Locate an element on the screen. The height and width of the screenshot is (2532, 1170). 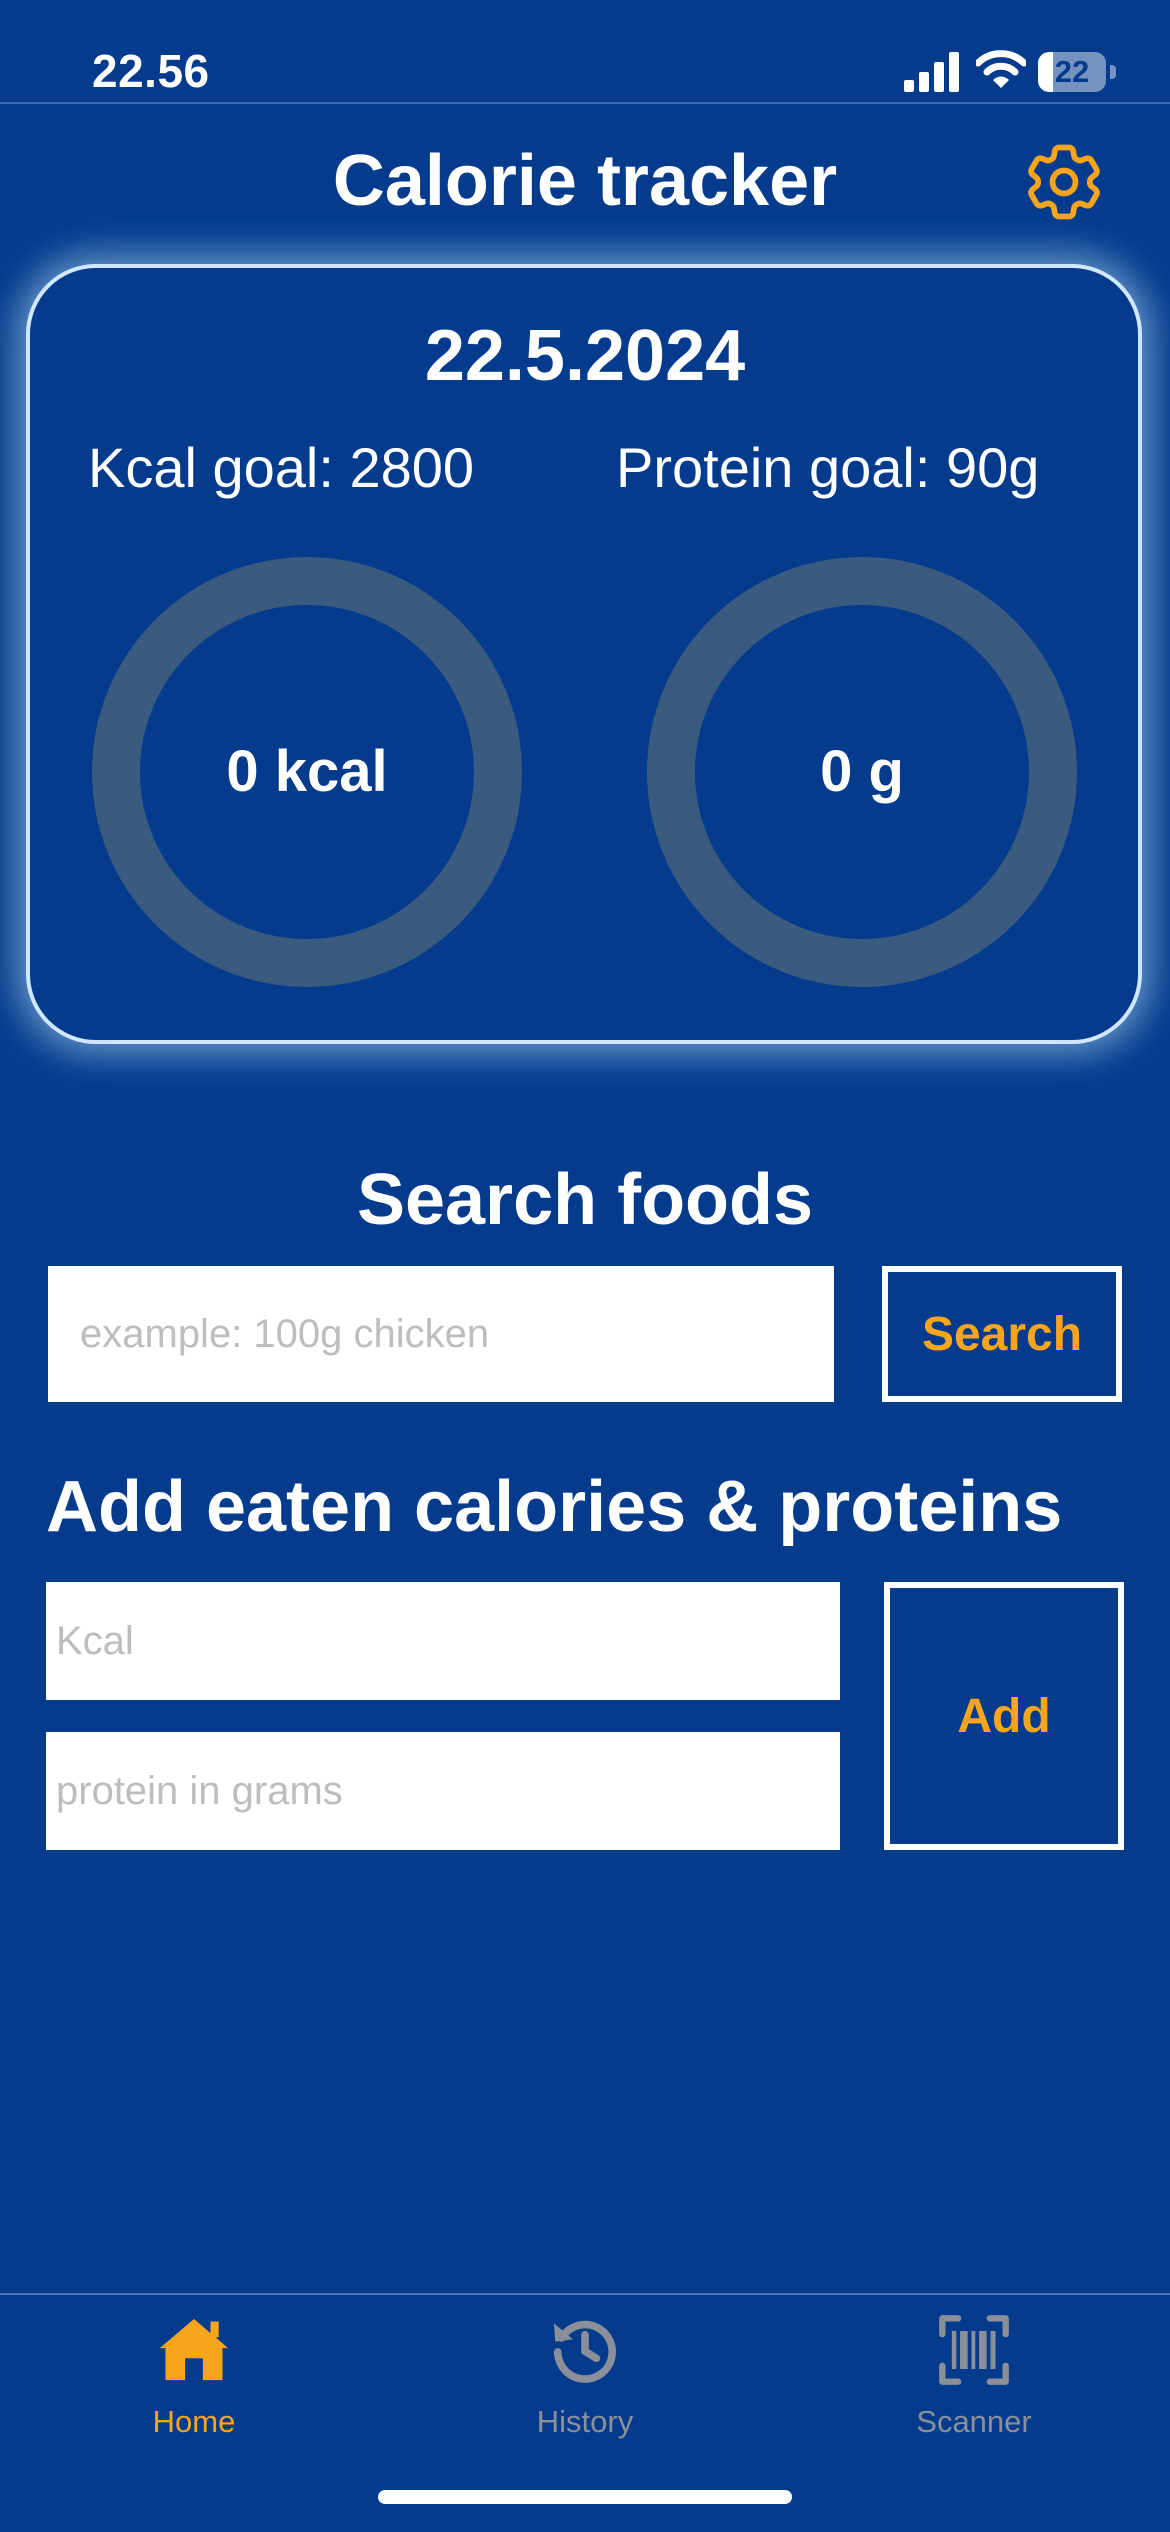
status-time: 22.56 is located at coordinates (151, 71).